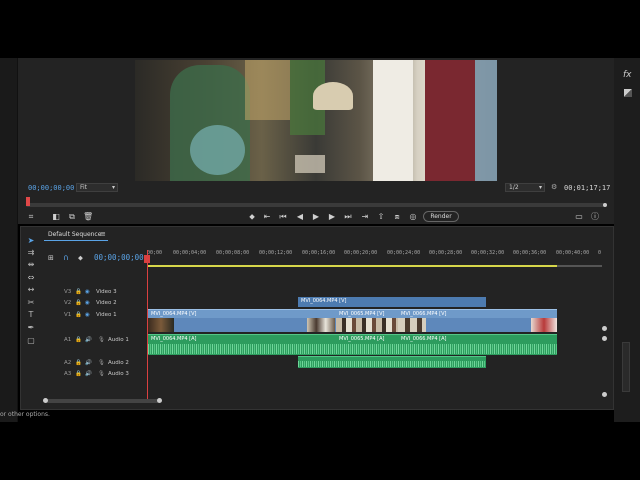  I want to click on add-marker-icon: ⬥, so click(252, 217).